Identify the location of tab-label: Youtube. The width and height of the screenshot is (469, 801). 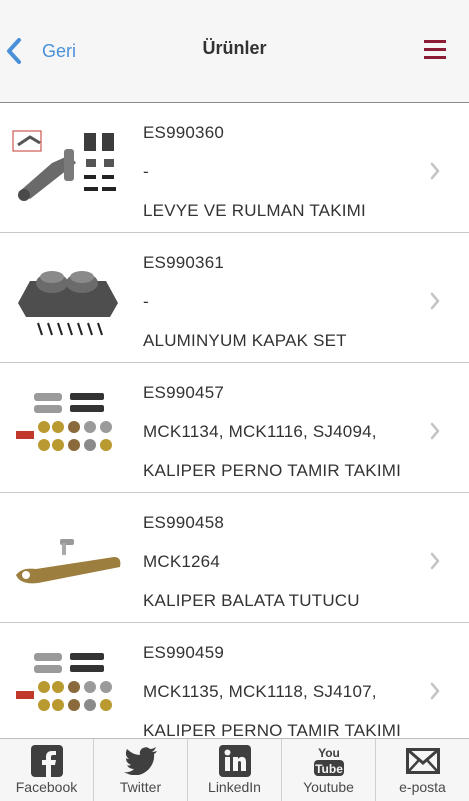
(328, 787).